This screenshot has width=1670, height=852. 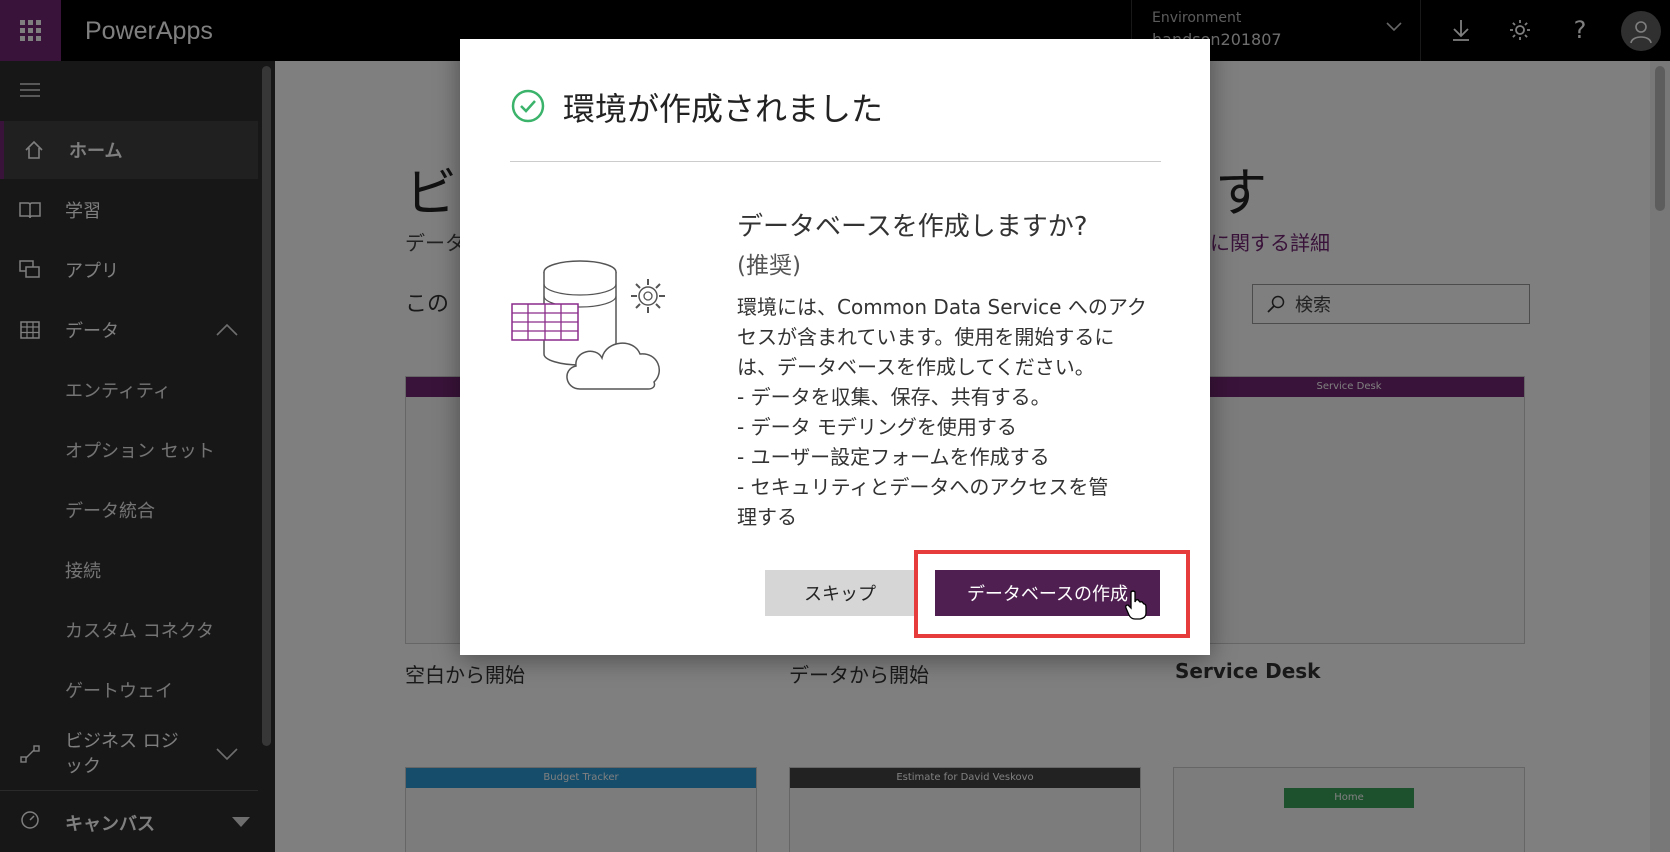 I want to click on hand-cursor-icon, so click(x=1136, y=605).